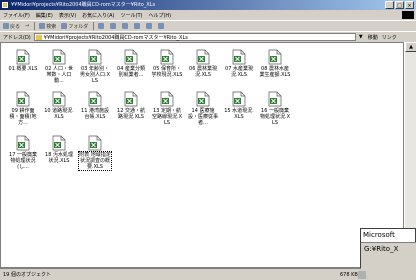  What do you see at coordinates (27, 26) in the screenshot?
I see `forward-button: →` at bounding box center [27, 26].